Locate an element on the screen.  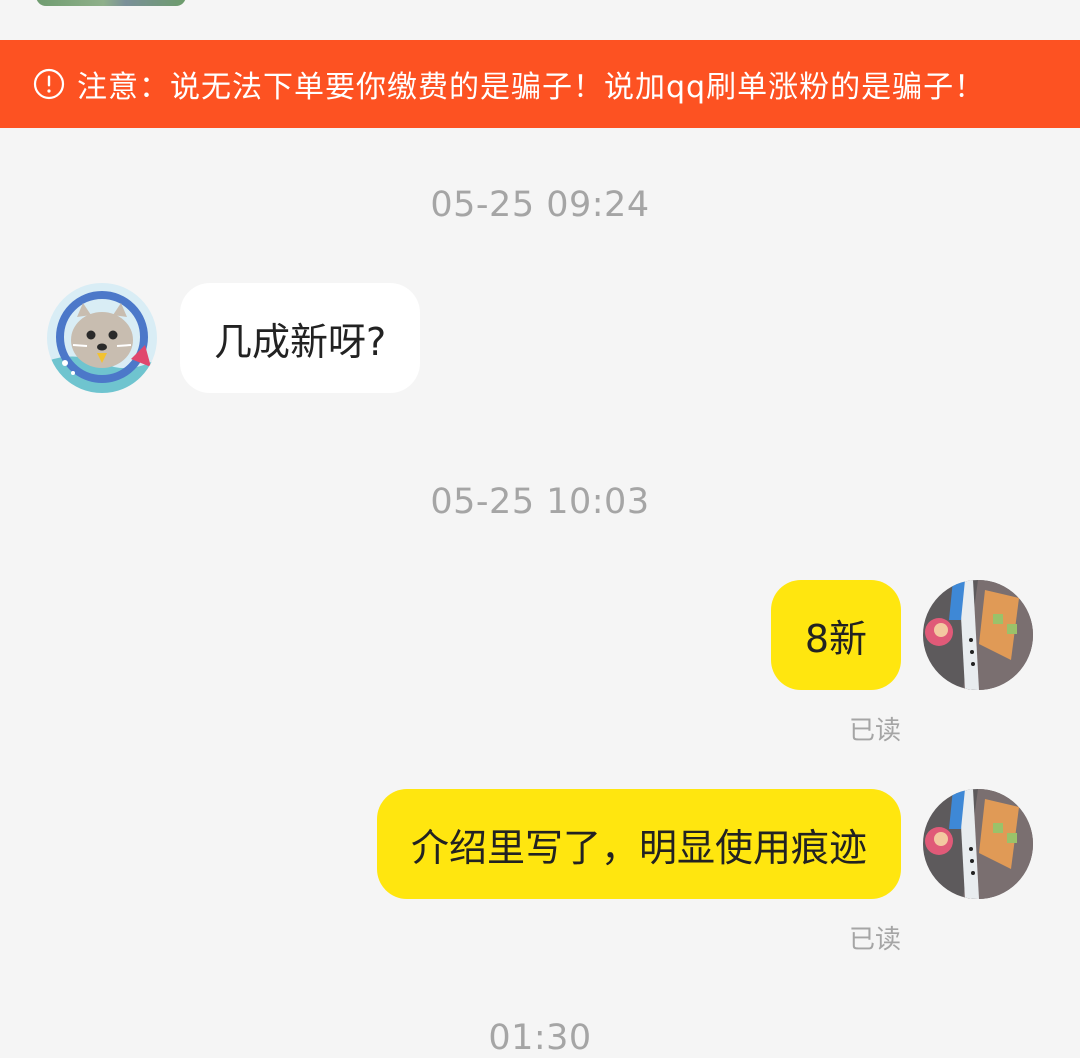
seal-astronaut-icon is located at coordinates (102, 338).